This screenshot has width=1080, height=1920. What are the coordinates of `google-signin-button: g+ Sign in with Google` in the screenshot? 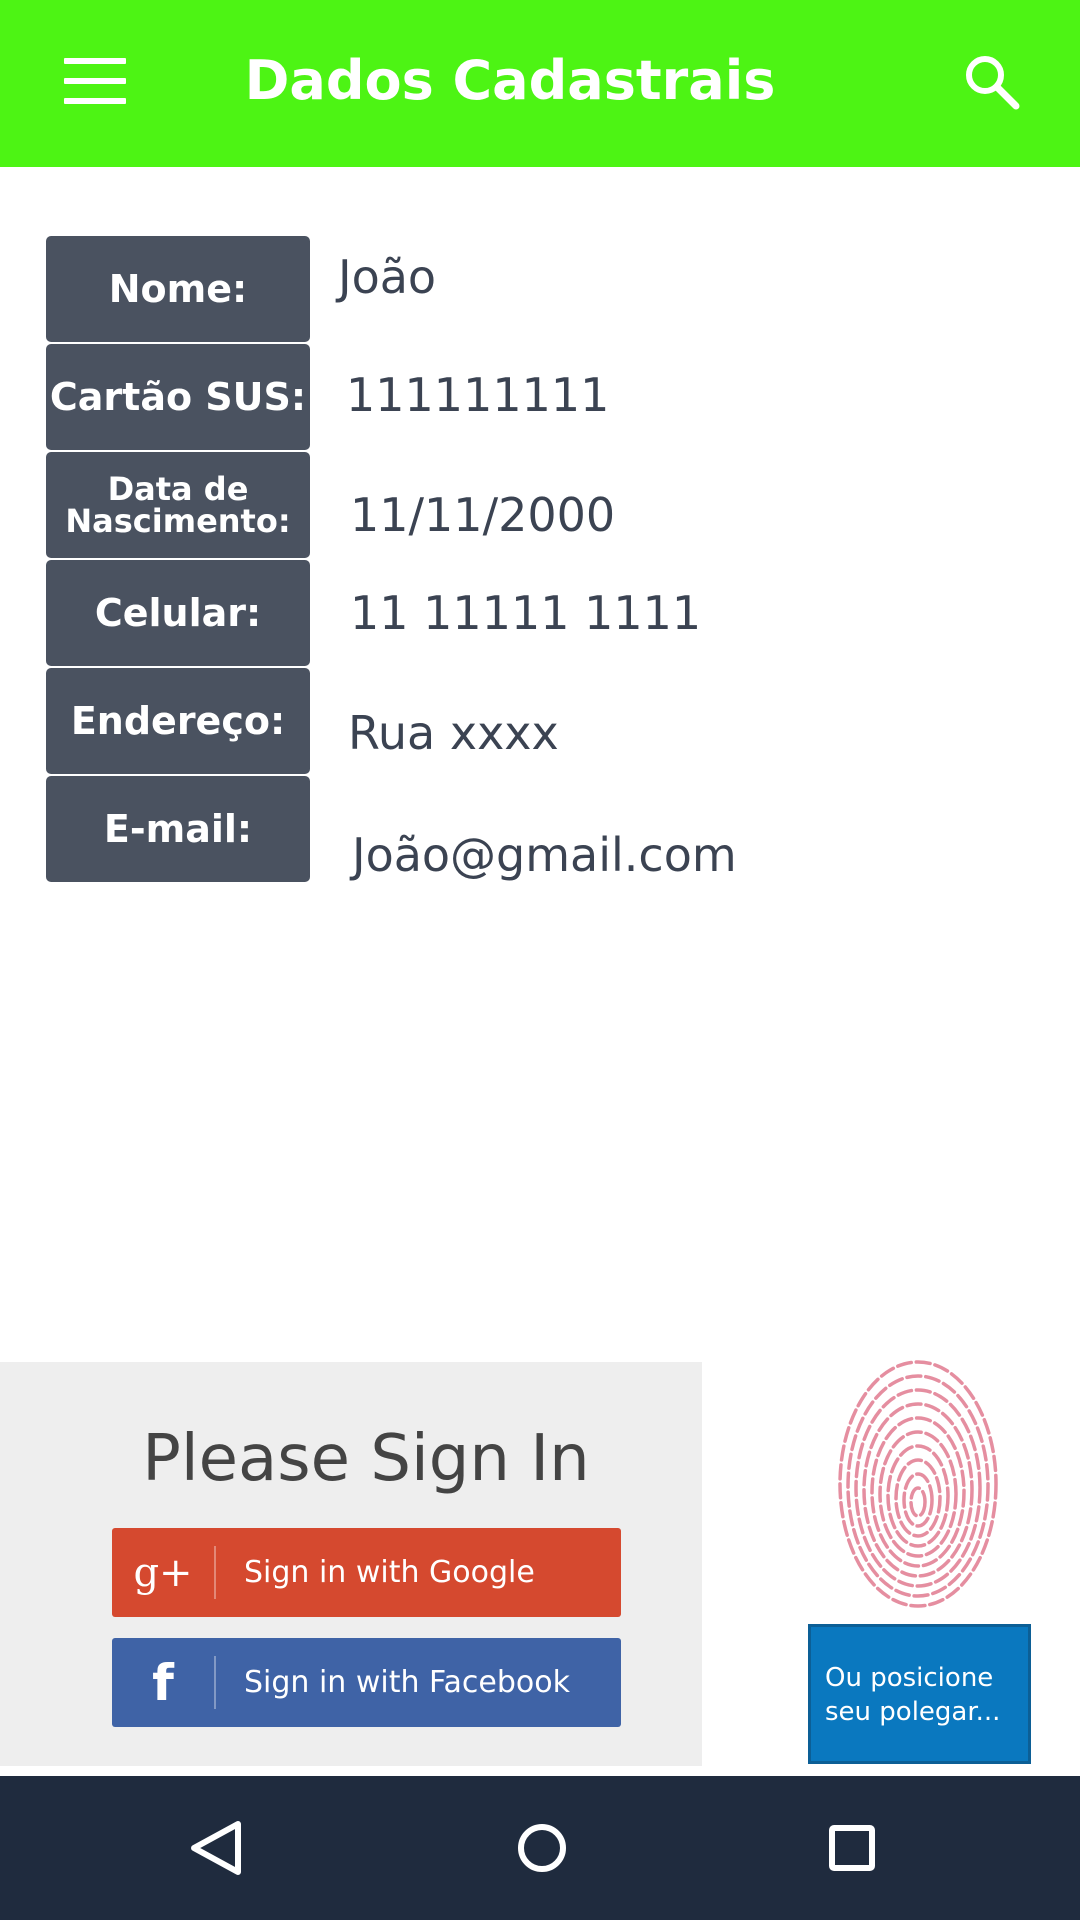 It's located at (366, 1572).